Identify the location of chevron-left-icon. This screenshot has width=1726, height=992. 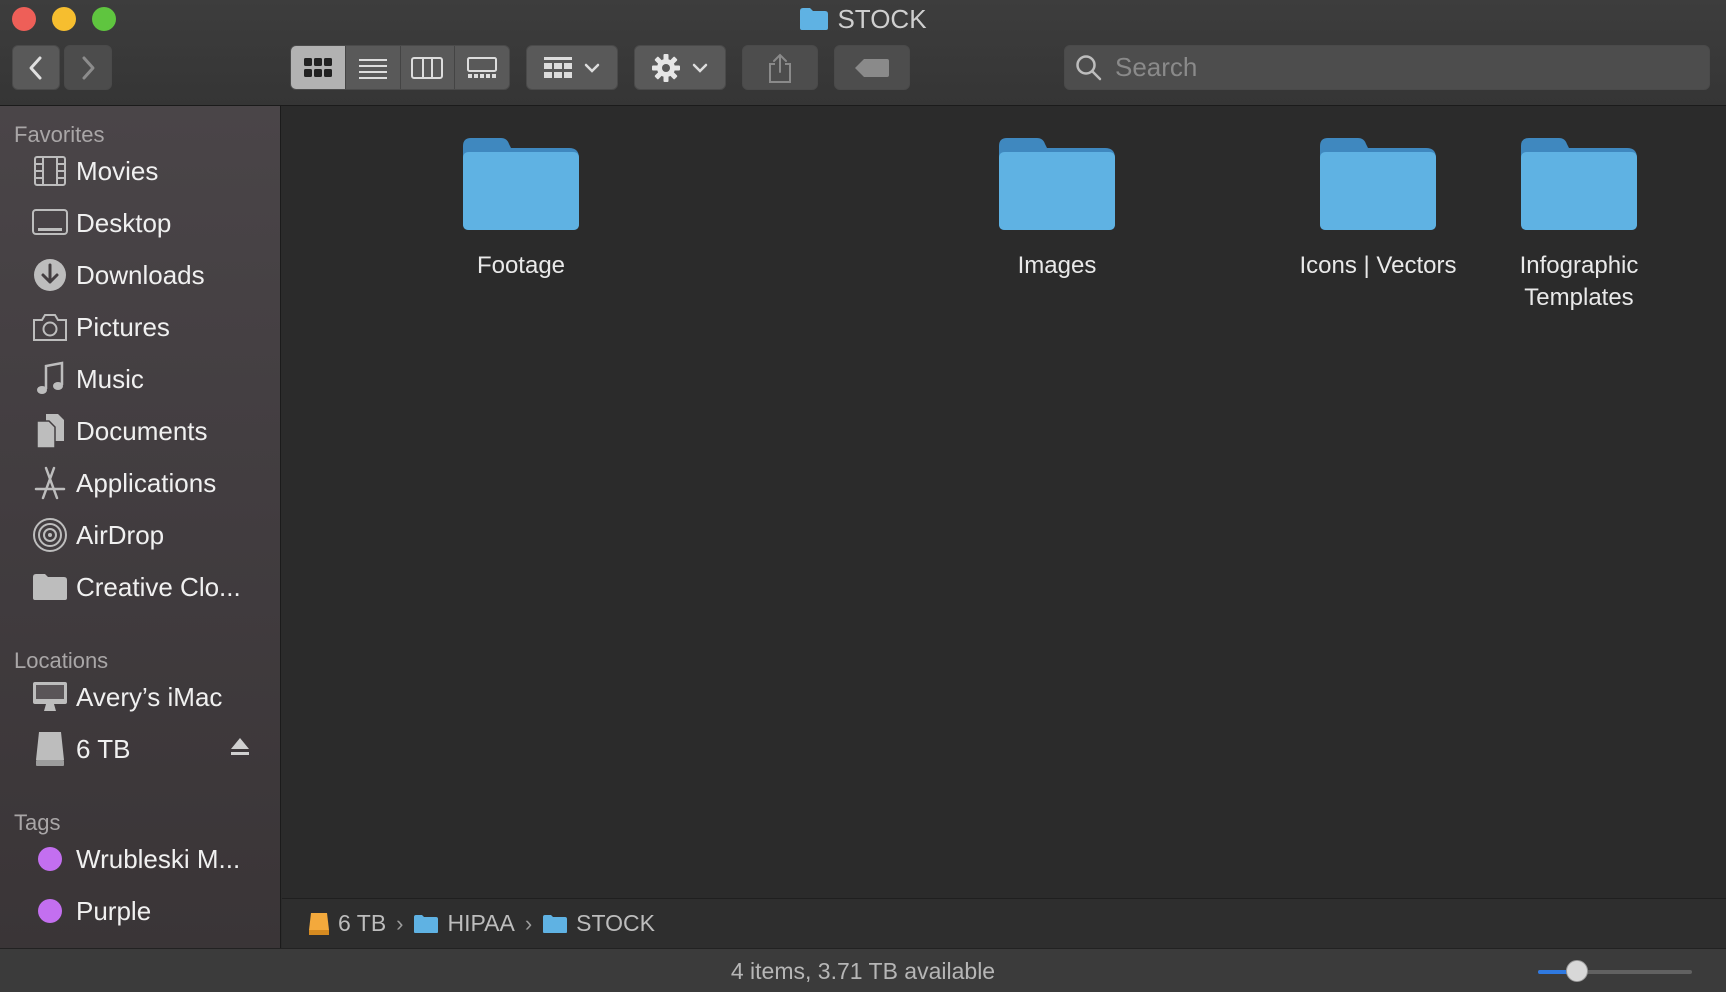
(35, 67).